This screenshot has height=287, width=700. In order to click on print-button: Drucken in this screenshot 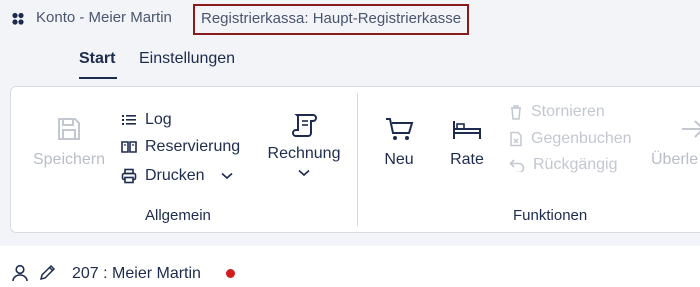, I will do `click(177, 176)`.